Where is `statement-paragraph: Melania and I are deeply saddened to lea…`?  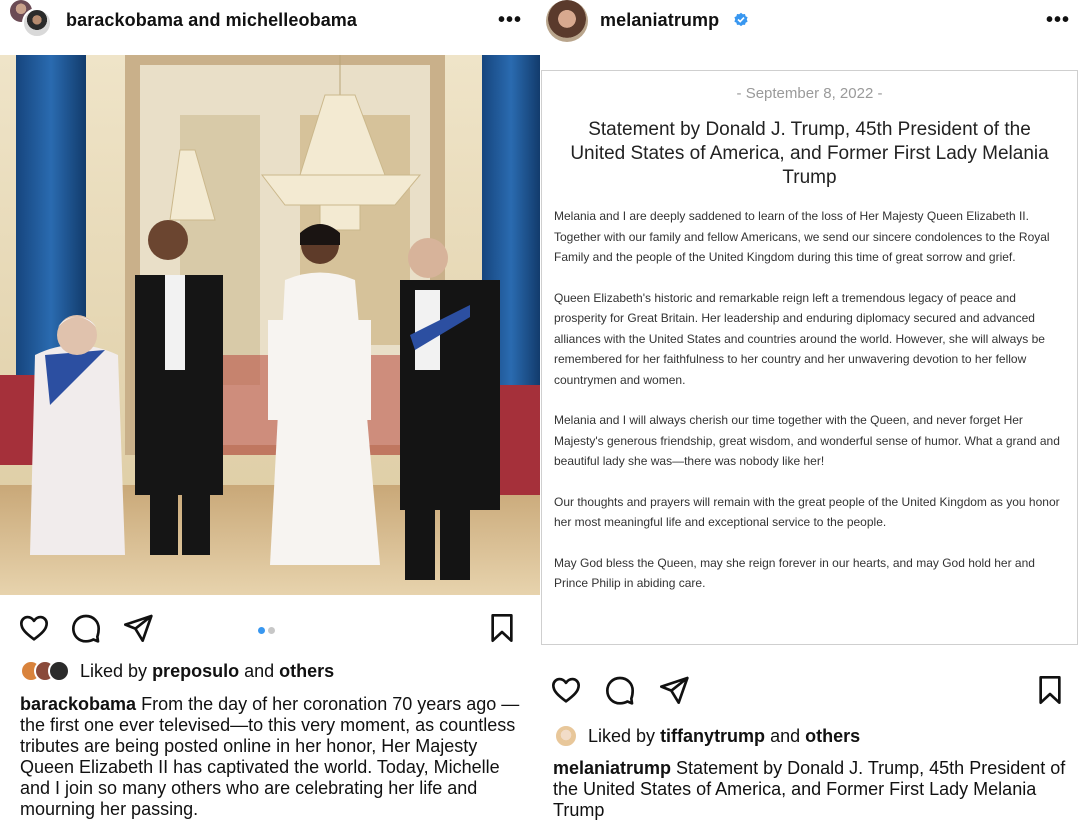 statement-paragraph: Melania and I are deeply saddened to lea… is located at coordinates (802, 236).